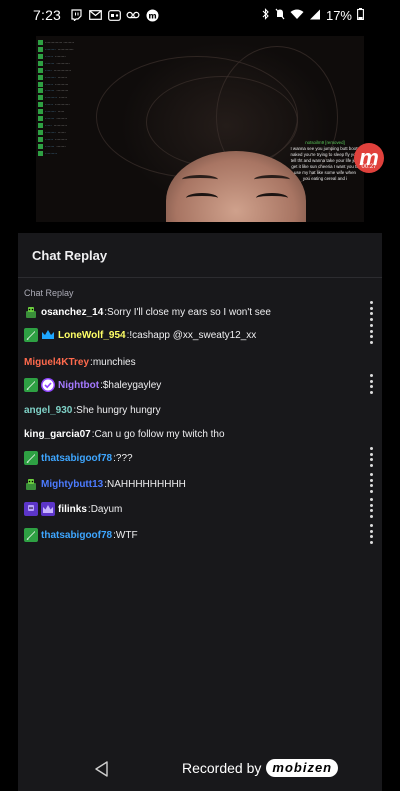 The width and height of the screenshot is (400, 791). Describe the element at coordinates (200, 255) in the screenshot. I see `panel-title: Chat Replay` at that location.